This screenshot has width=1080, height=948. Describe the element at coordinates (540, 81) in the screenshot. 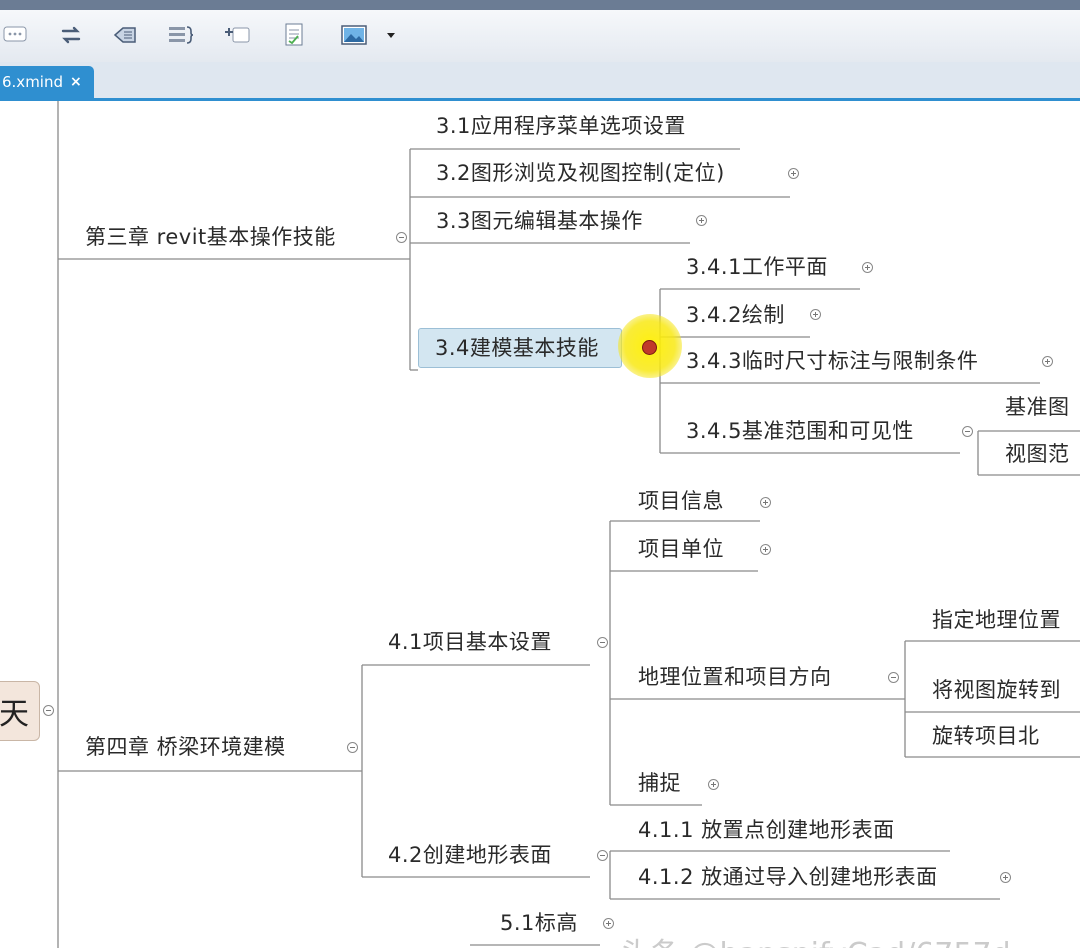

I see `tab-strip: 6.xmind ×` at that location.